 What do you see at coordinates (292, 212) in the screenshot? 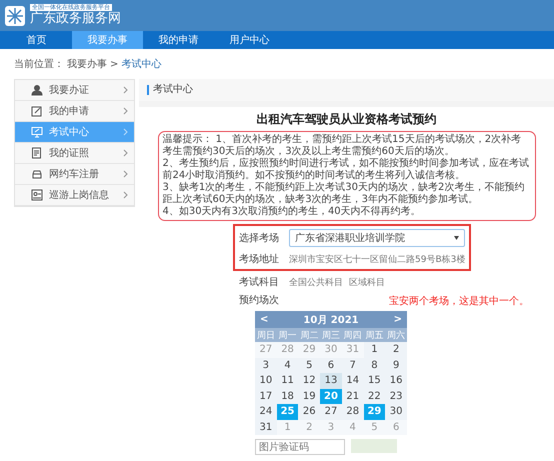
I see `notice-paragraph: 4、如30天内有3次取消预约的考生，40天内不得再约考。` at bounding box center [292, 212].